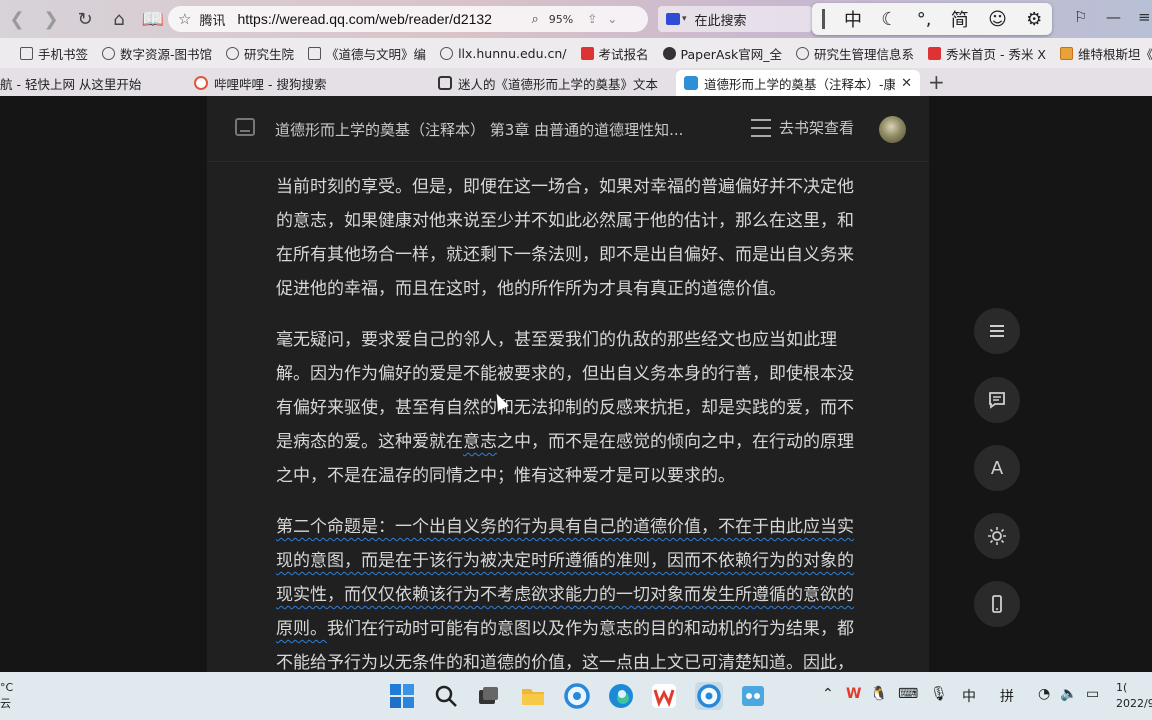  I want to click on zoom-level: 95%, so click(561, 19).